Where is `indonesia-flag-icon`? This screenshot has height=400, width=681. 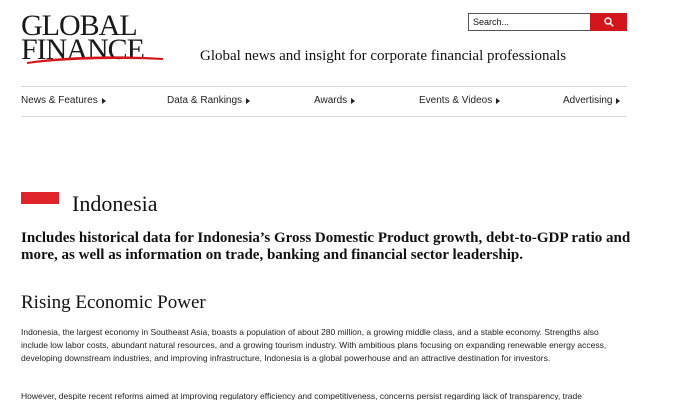
indonesia-flag-icon is located at coordinates (40, 204).